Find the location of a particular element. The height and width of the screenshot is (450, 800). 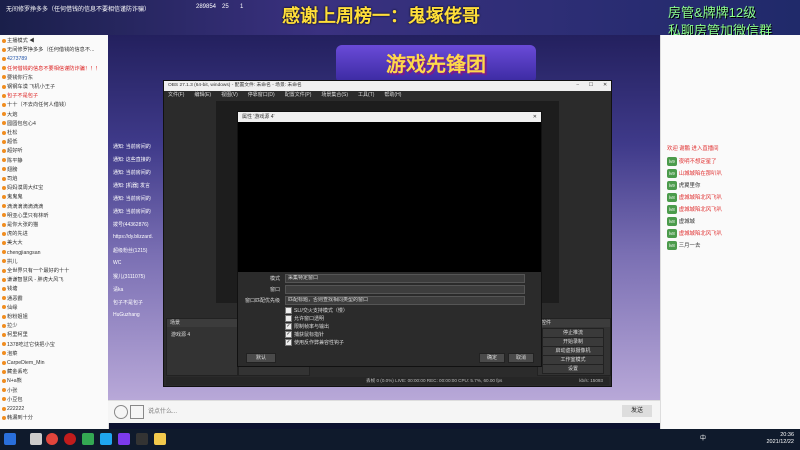

user-list-item: 小豆包 is located at coordinates (54, 400).